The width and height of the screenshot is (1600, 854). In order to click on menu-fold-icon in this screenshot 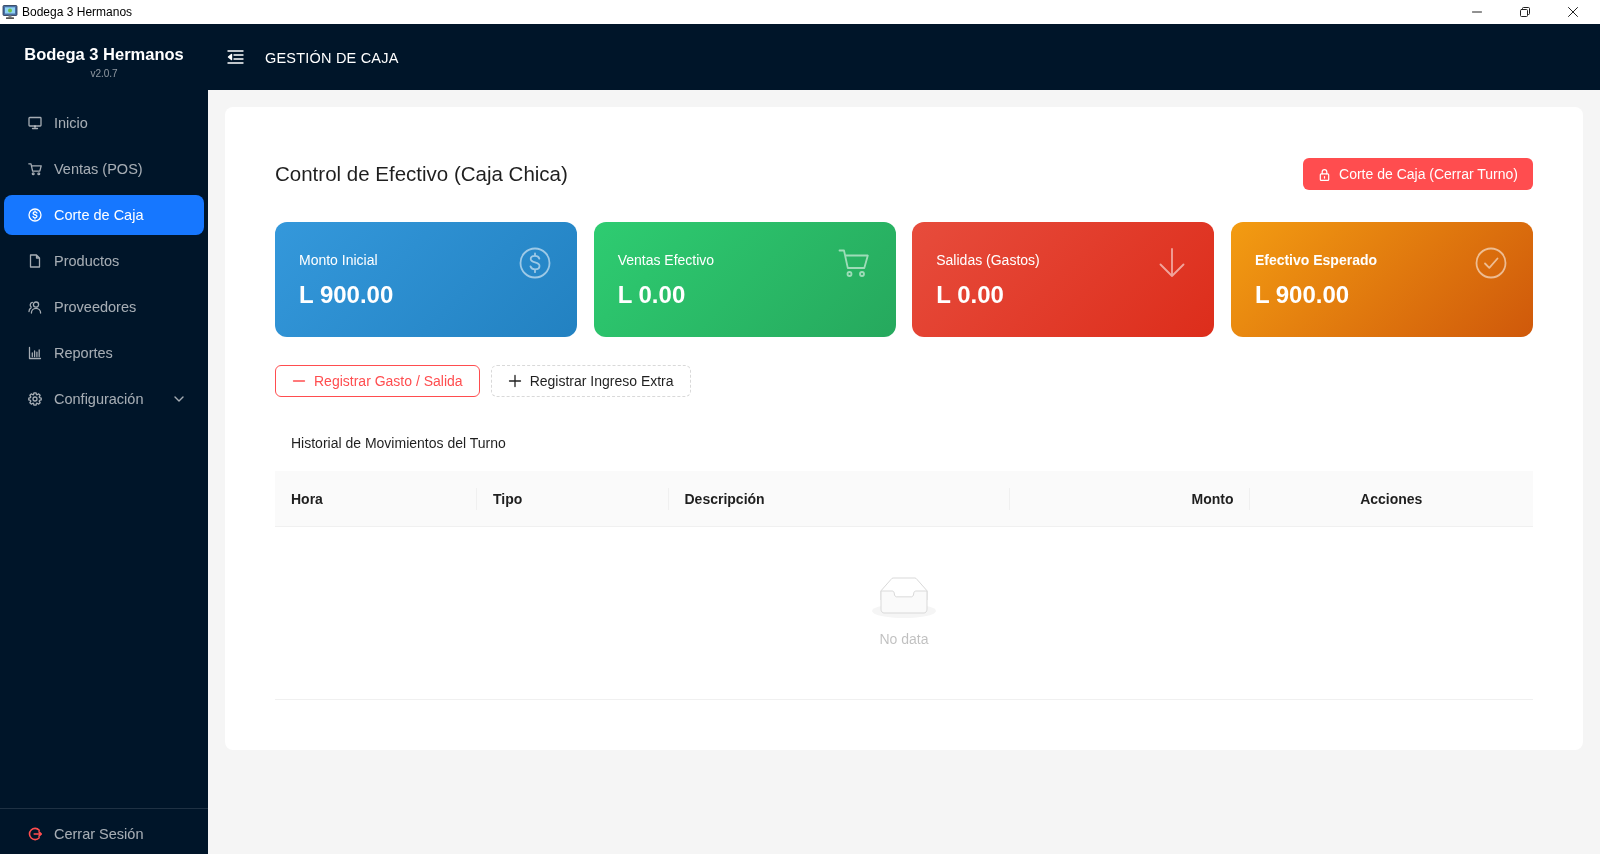, I will do `click(235, 57)`.